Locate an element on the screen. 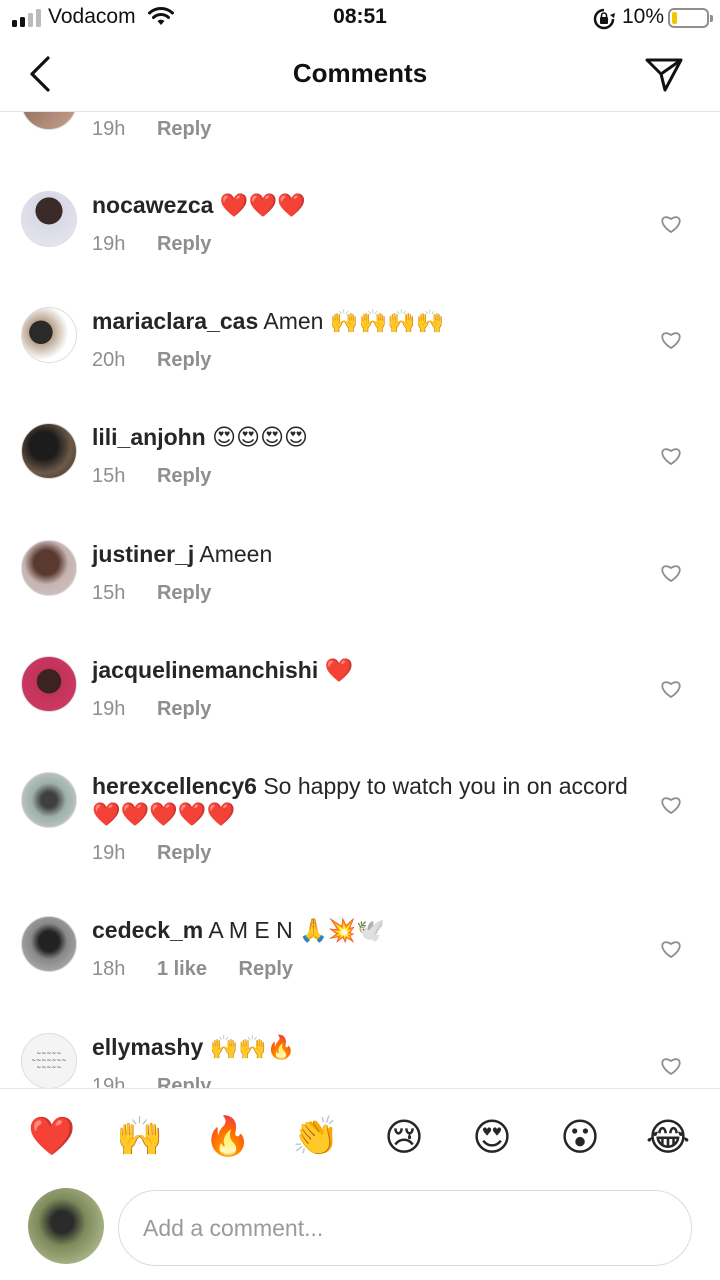  username: nocawezca is located at coordinates (152, 205).